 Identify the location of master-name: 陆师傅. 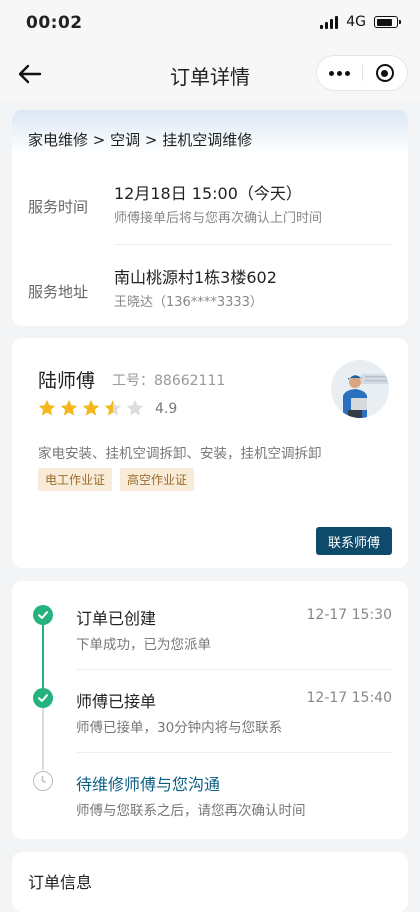
(67, 381).